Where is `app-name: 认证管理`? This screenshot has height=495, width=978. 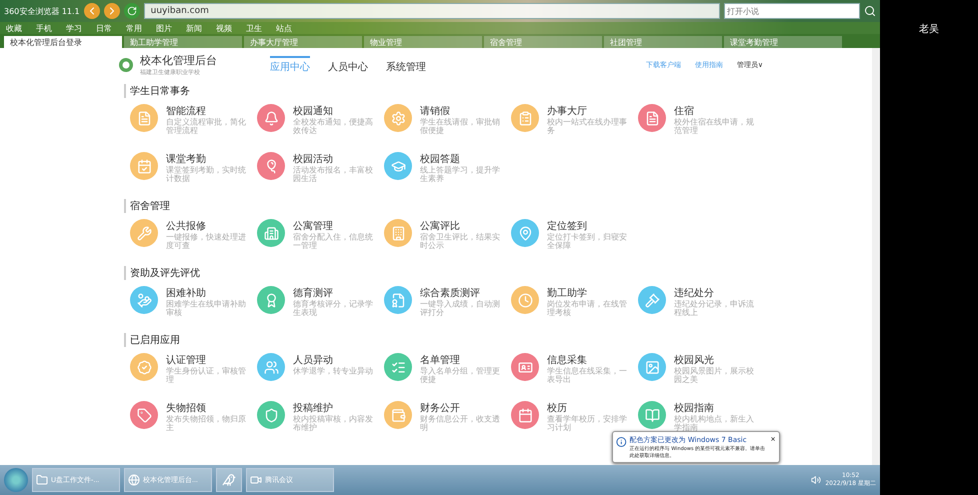
app-name: 认证管理 is located at coordinates (186, 360).